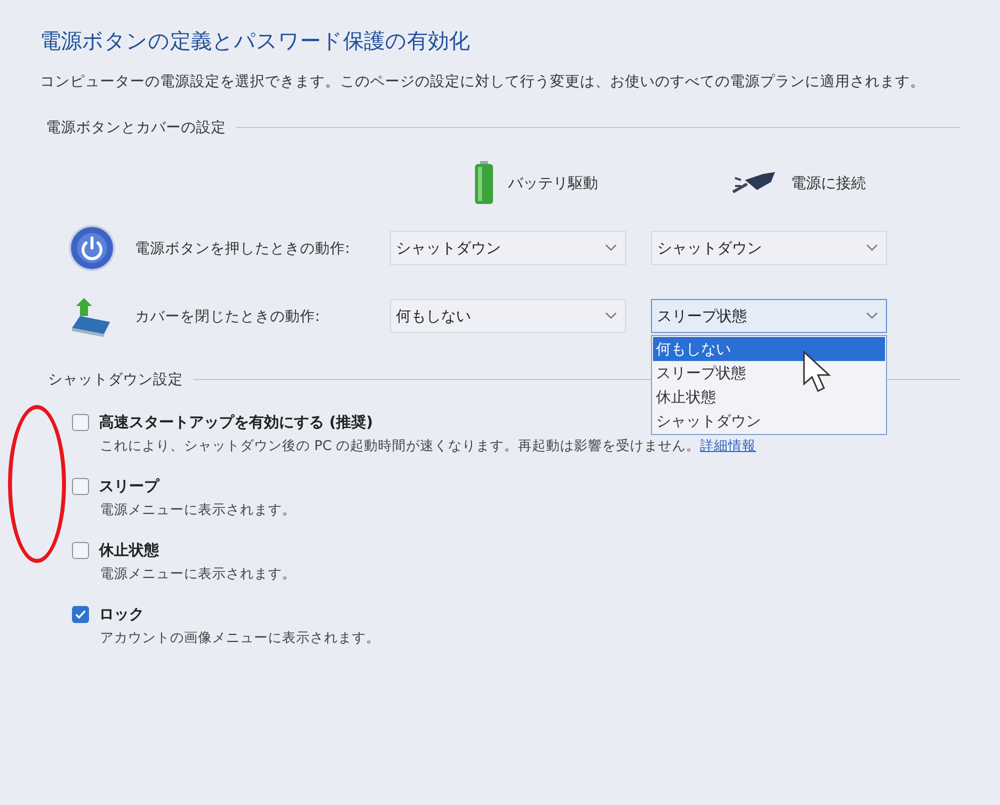  I want to click on setting-label: 電源ボタンを押したときの動作:, so click(243, 249).